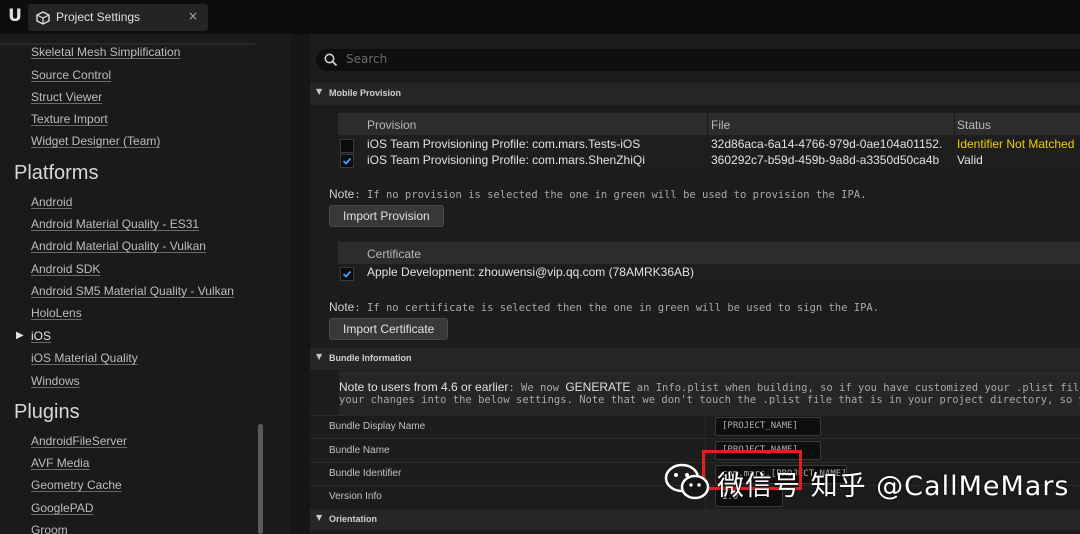 The height and width of the screenshot is (534, 1080). I want to click on sidebar-item-android-material-es31: Android Material Quality - ES31, so click(115, 224).